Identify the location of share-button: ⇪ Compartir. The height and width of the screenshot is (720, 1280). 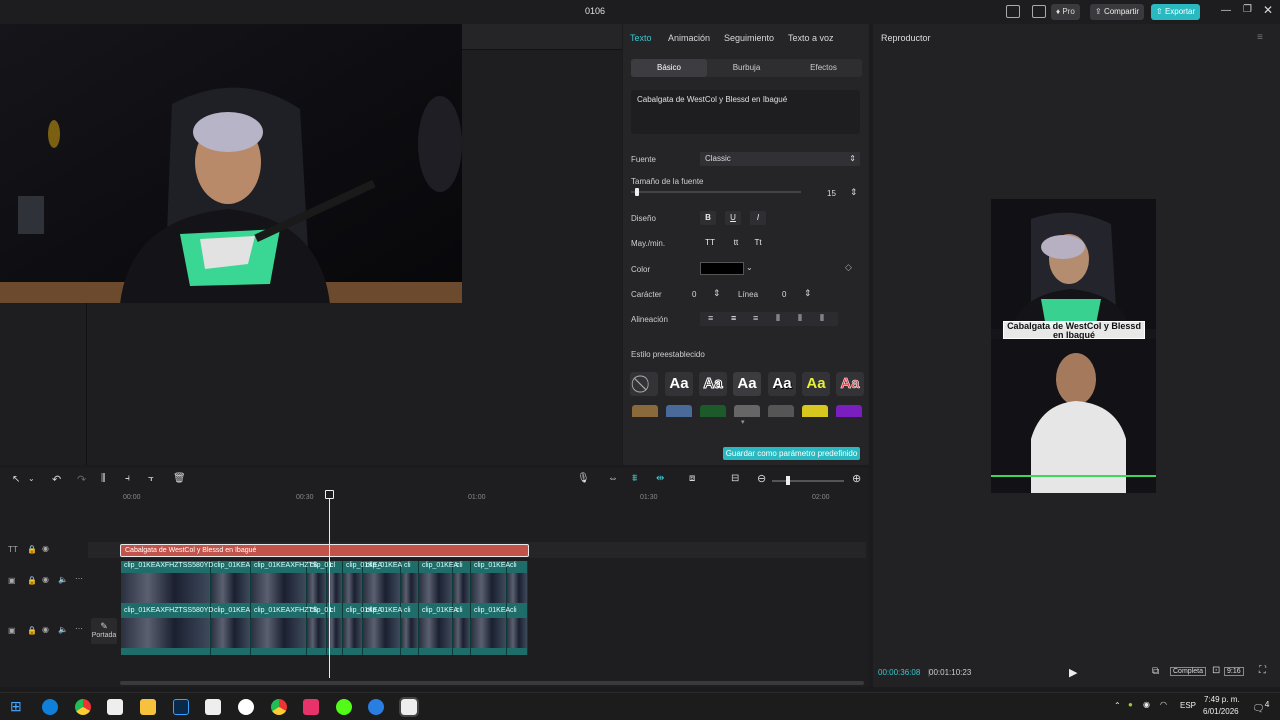
(1117, 12).